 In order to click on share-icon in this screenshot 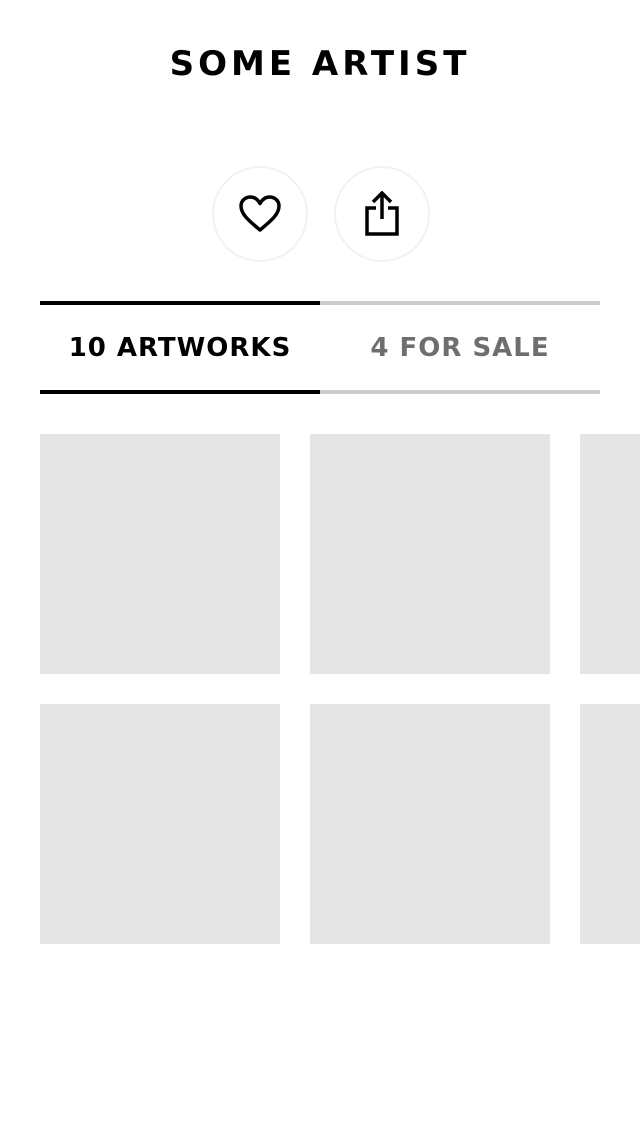, I will do `click(382, 214)`.